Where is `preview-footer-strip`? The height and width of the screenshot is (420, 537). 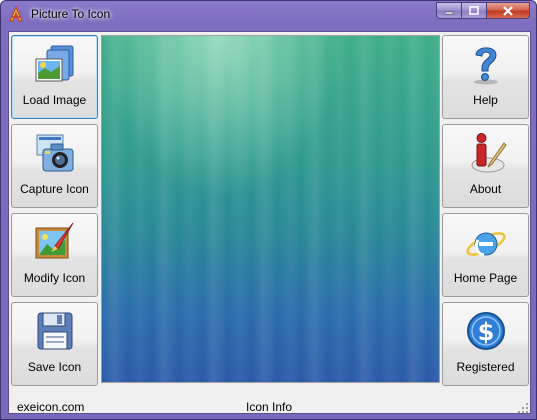 preview-footer-strip is located at coordinates (270, 388).